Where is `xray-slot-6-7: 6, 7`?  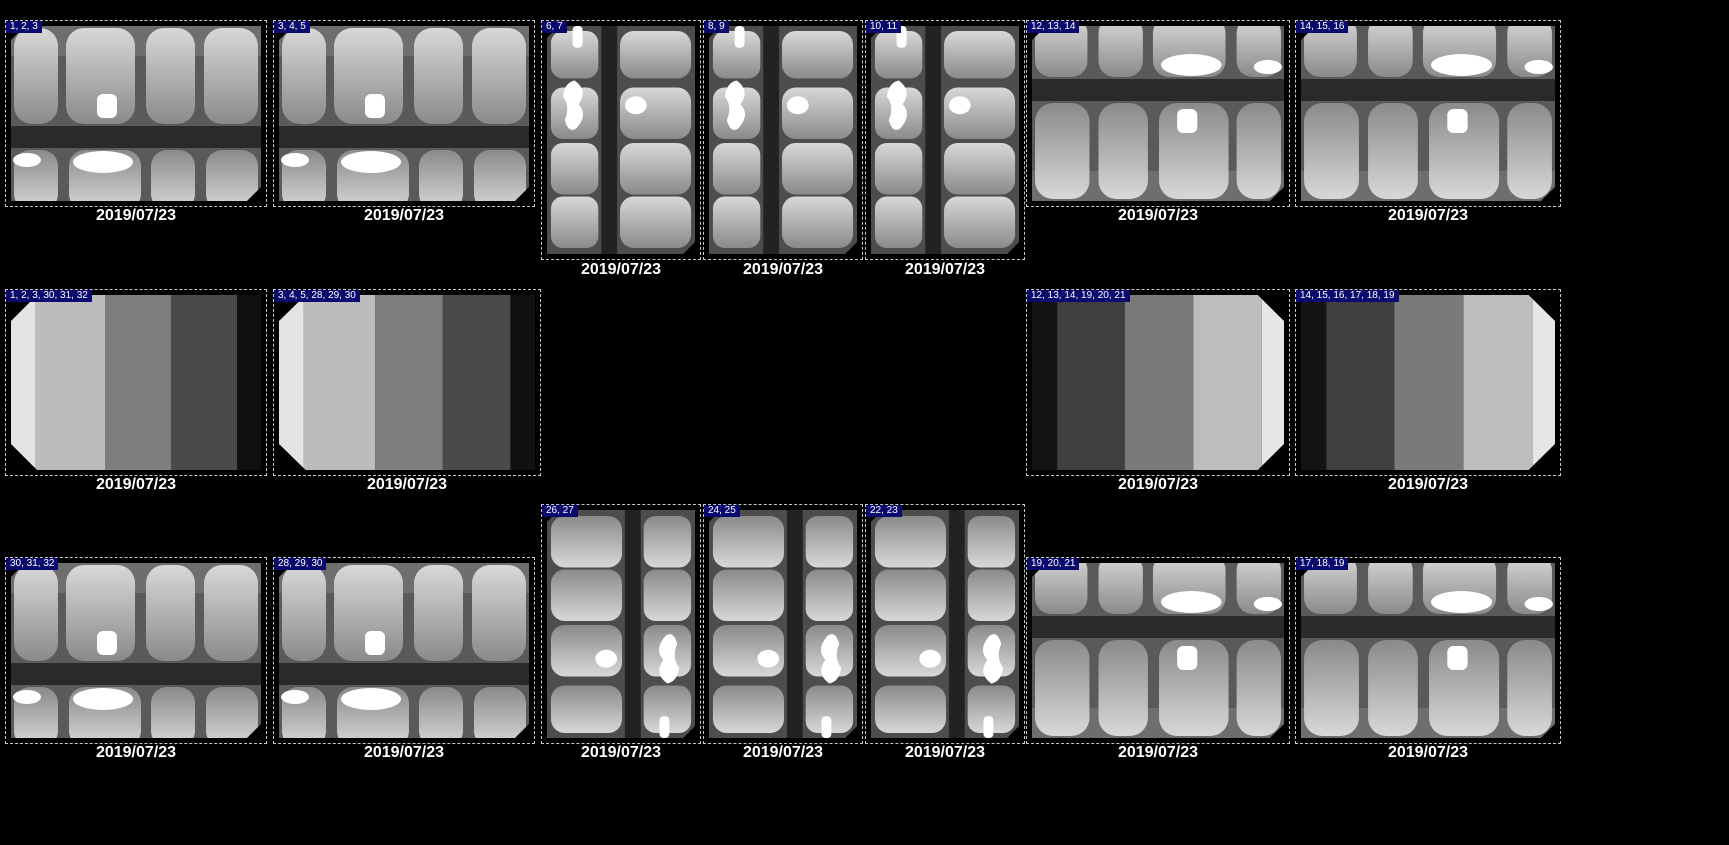
xray-slot-6-7: 6, 7 is located at coordinates (621, 140).